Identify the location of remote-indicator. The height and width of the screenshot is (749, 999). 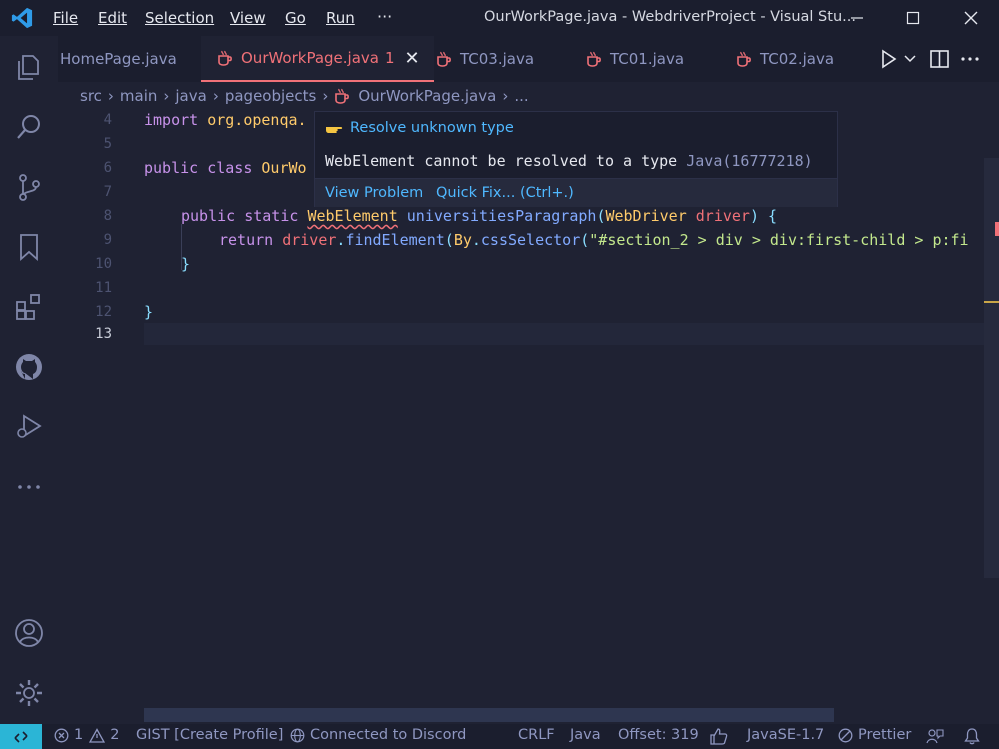
(21, 736).